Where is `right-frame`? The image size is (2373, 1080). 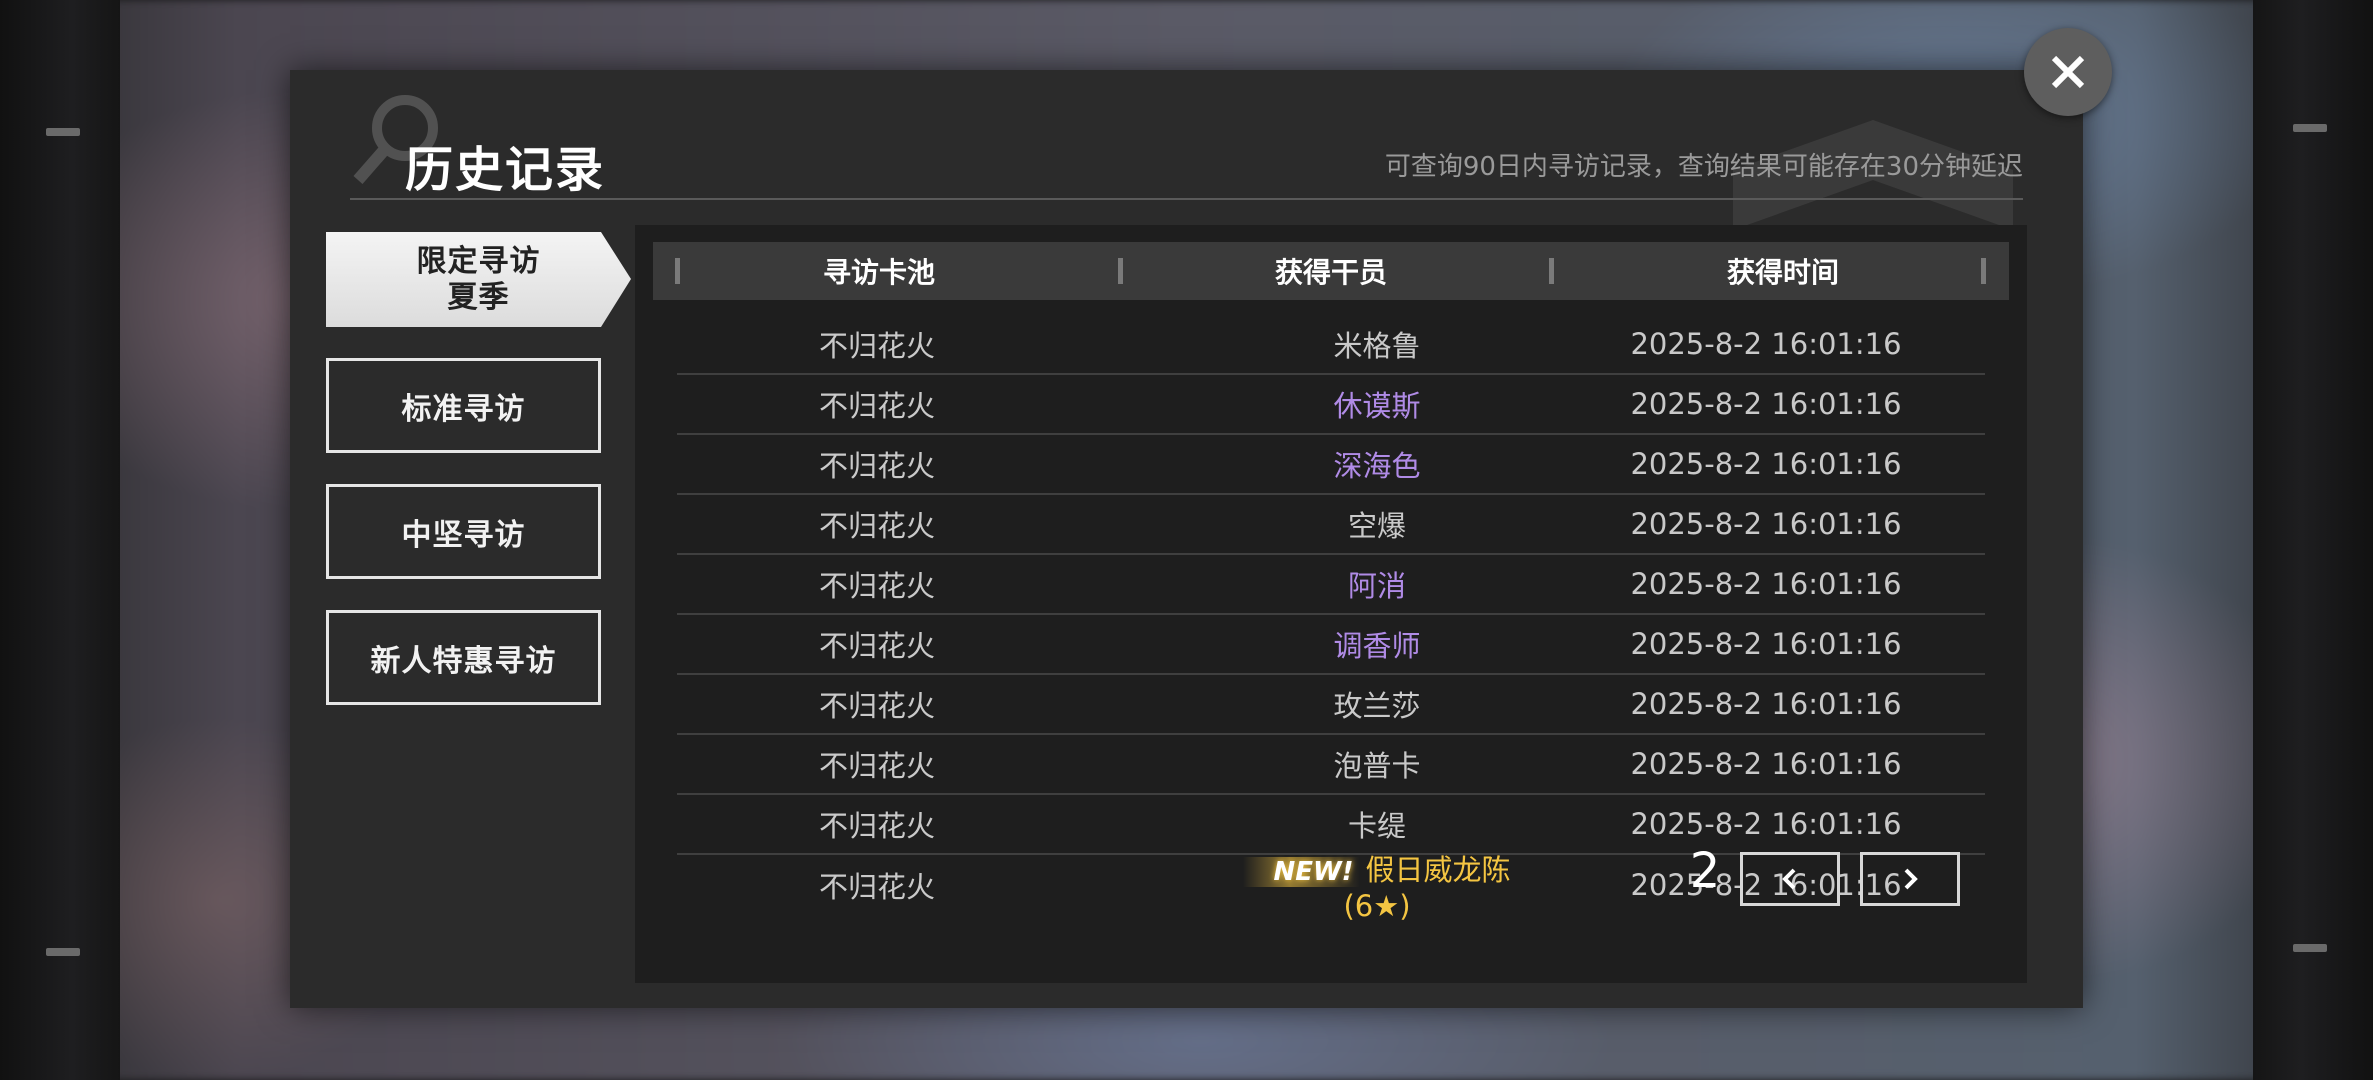
right-frame is located at coordinates (2313, 540).